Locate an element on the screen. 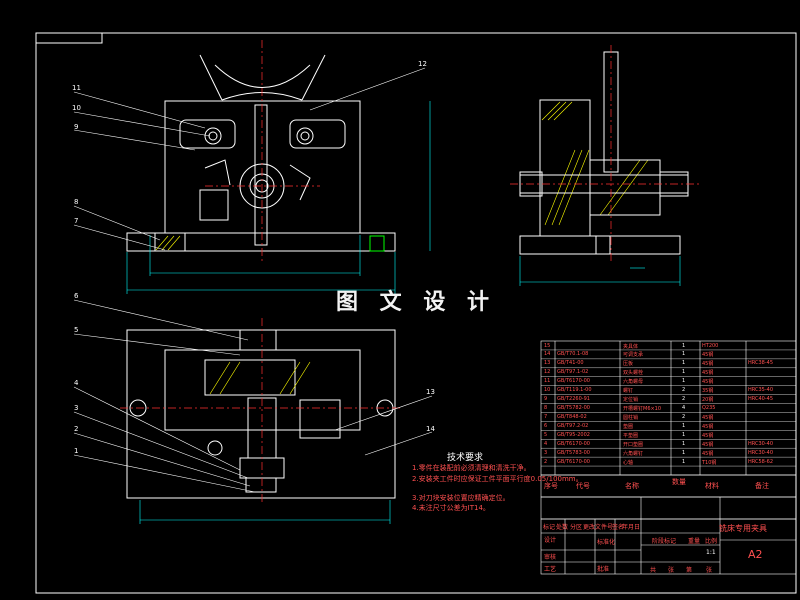 The height and width of the screenshot is (600, 800). bom-cell-no: 13 is located at coordinates (547, 363).